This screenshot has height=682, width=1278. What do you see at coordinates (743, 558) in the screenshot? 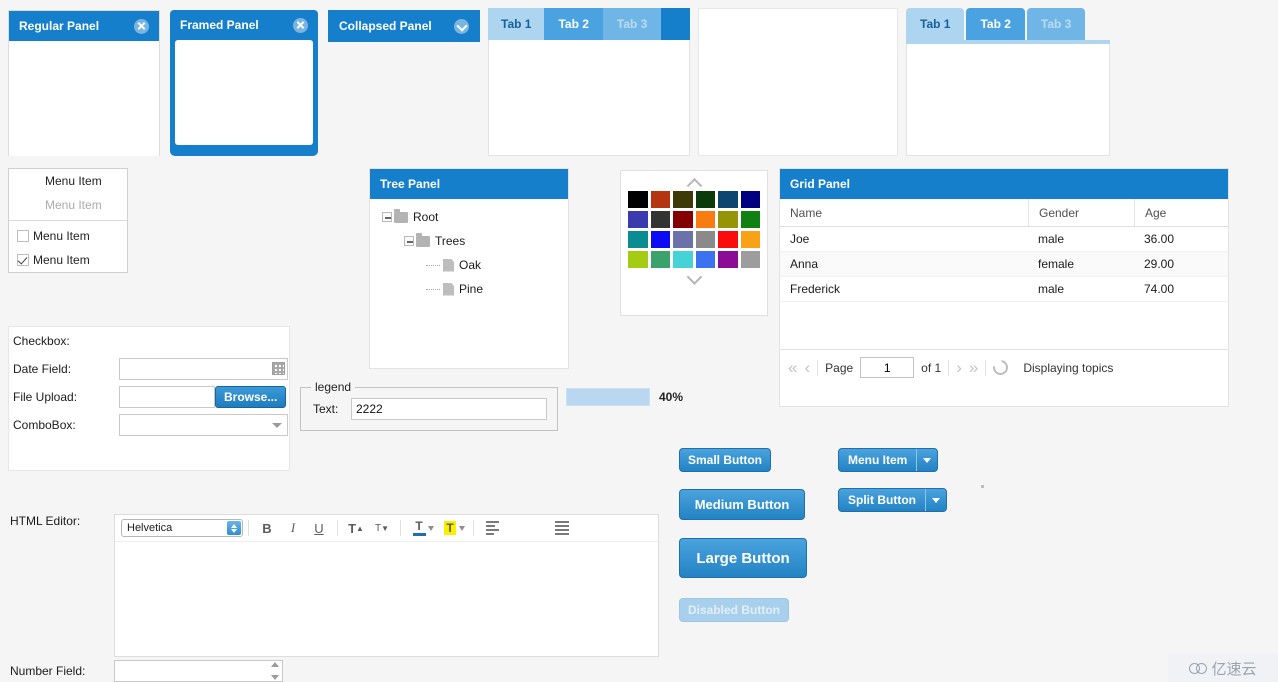
I see `large-button: Large Button` at bounding box center [743, 558].